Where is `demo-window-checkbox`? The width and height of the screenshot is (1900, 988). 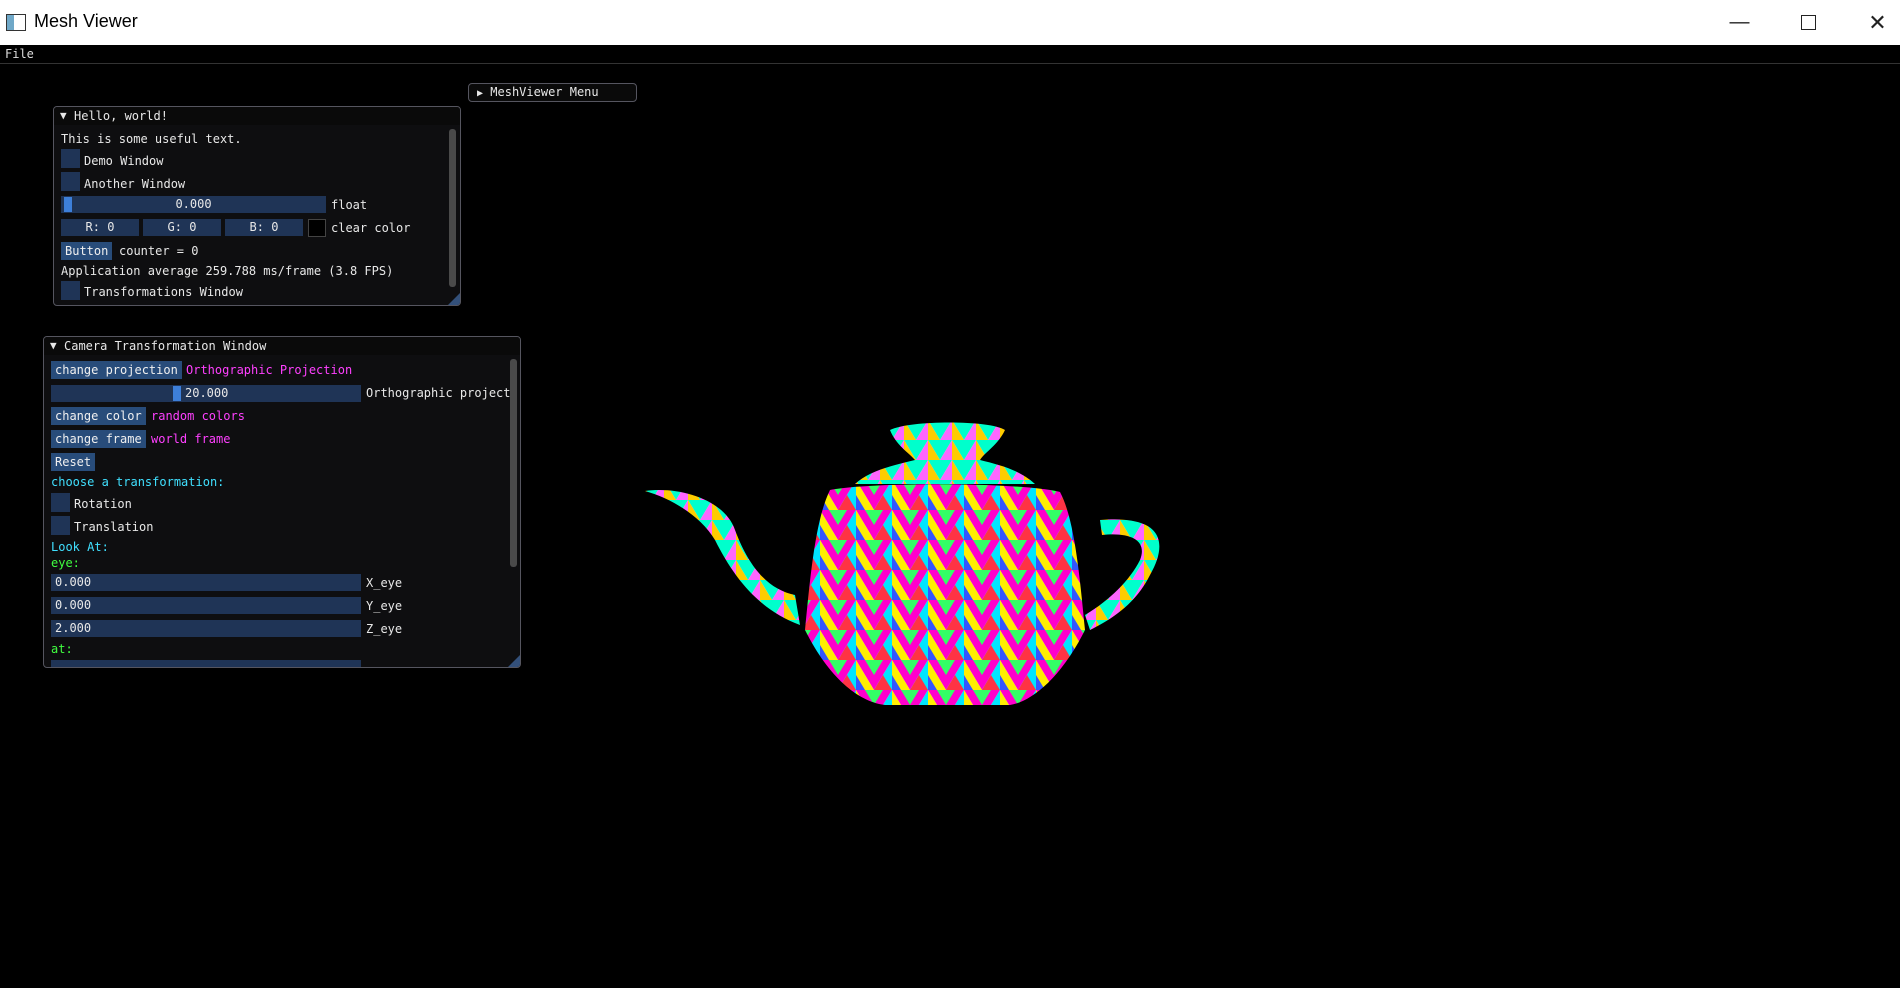 demo-window-checkbox is located at coordinates (70, 158).